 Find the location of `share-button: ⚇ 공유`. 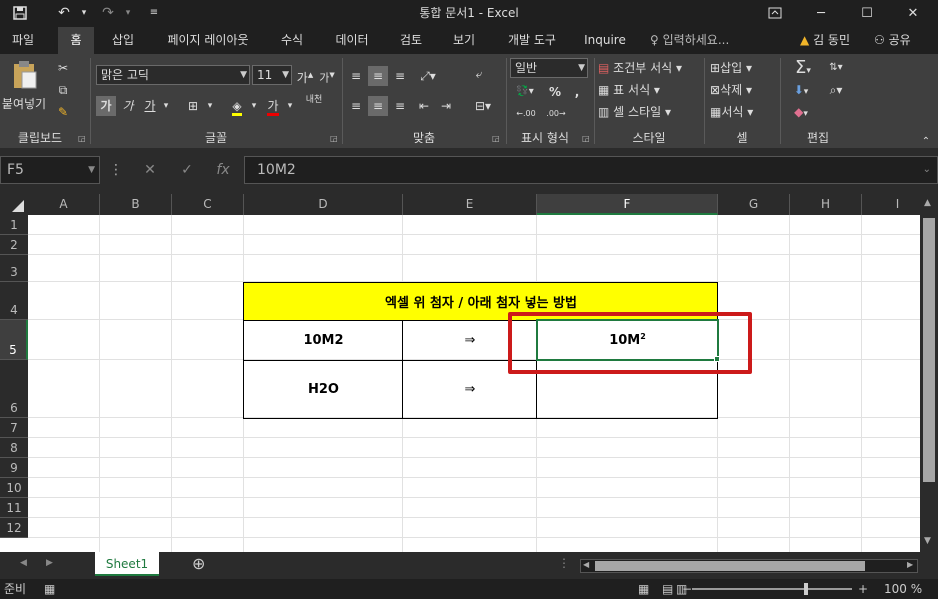

share-button: ⚇ 공유 is located at coordinates (892, 40).